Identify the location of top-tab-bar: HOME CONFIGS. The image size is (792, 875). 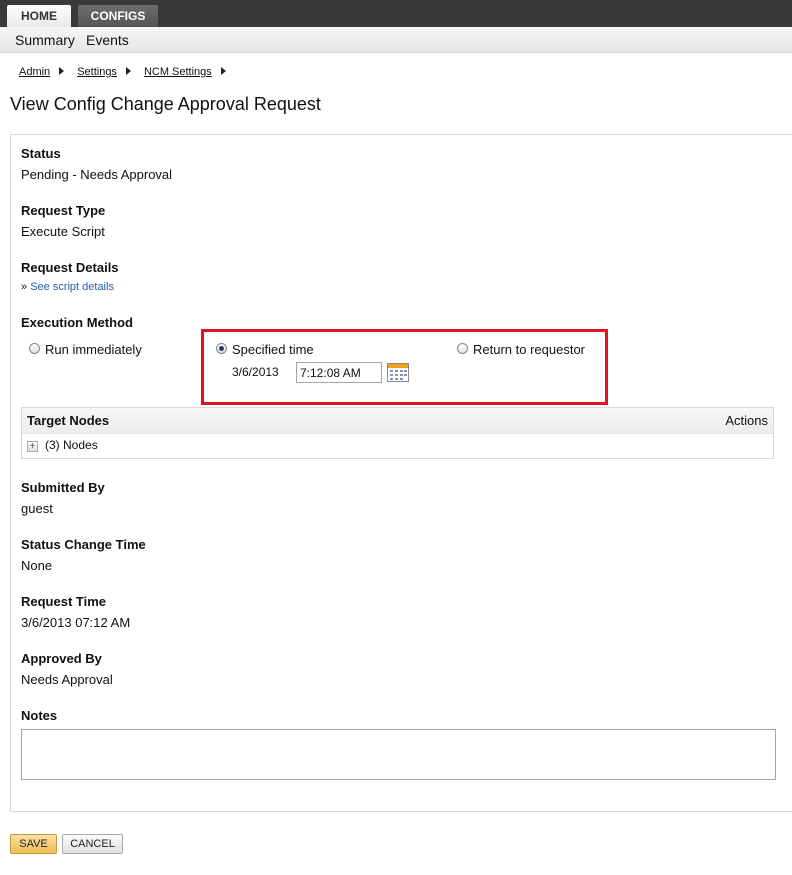
(396, 13).